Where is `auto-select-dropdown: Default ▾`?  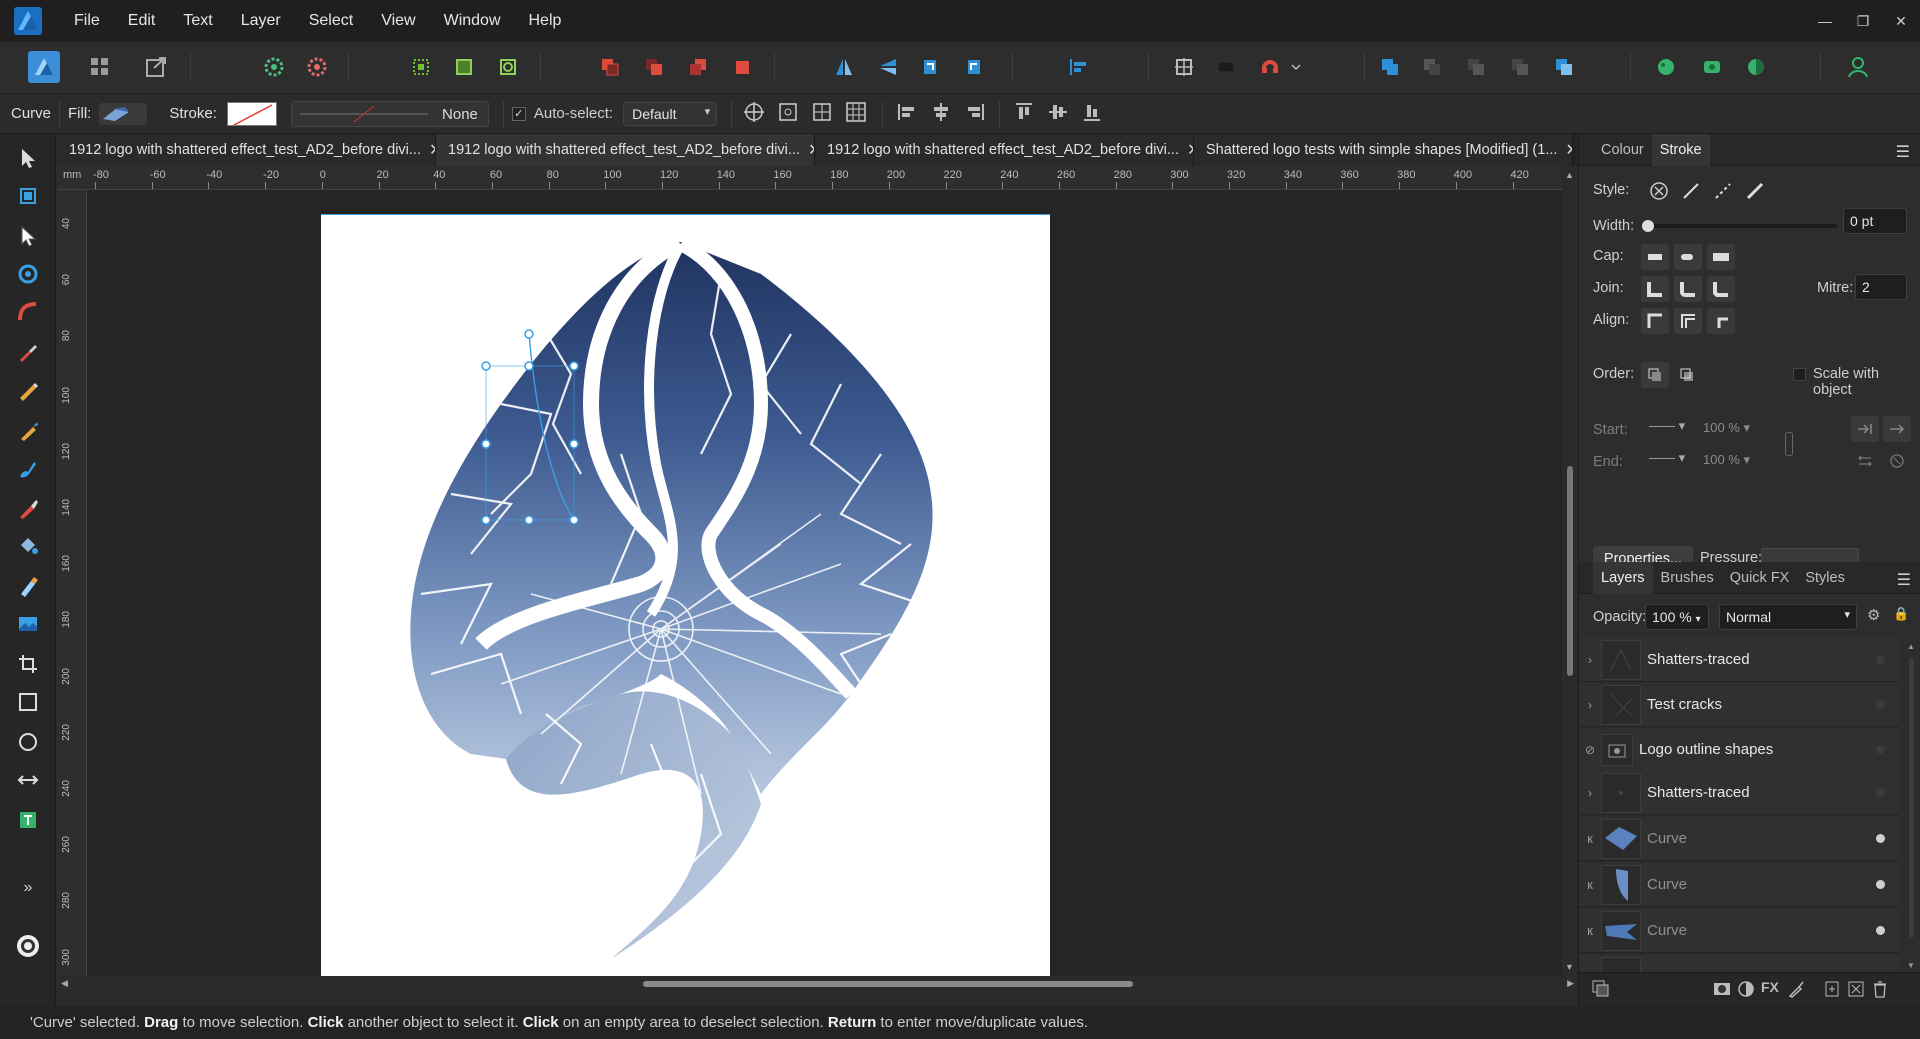 auto-select-dropdown: Default ▾ is located at coordinates (670, 113).